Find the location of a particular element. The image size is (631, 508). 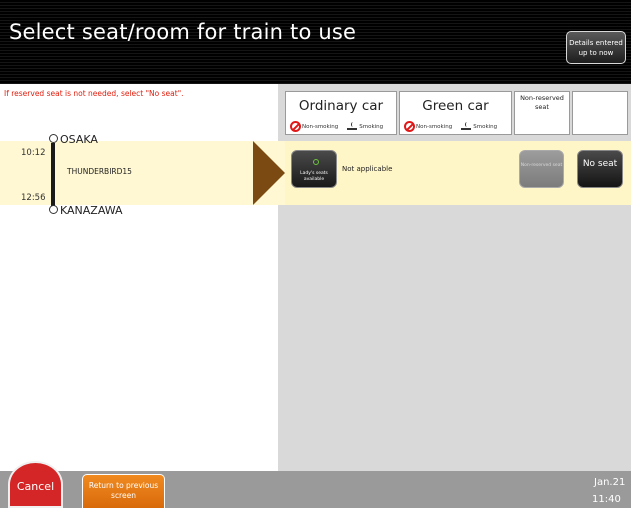

departure-time: 10:12 is located at coordinates (33, 153).